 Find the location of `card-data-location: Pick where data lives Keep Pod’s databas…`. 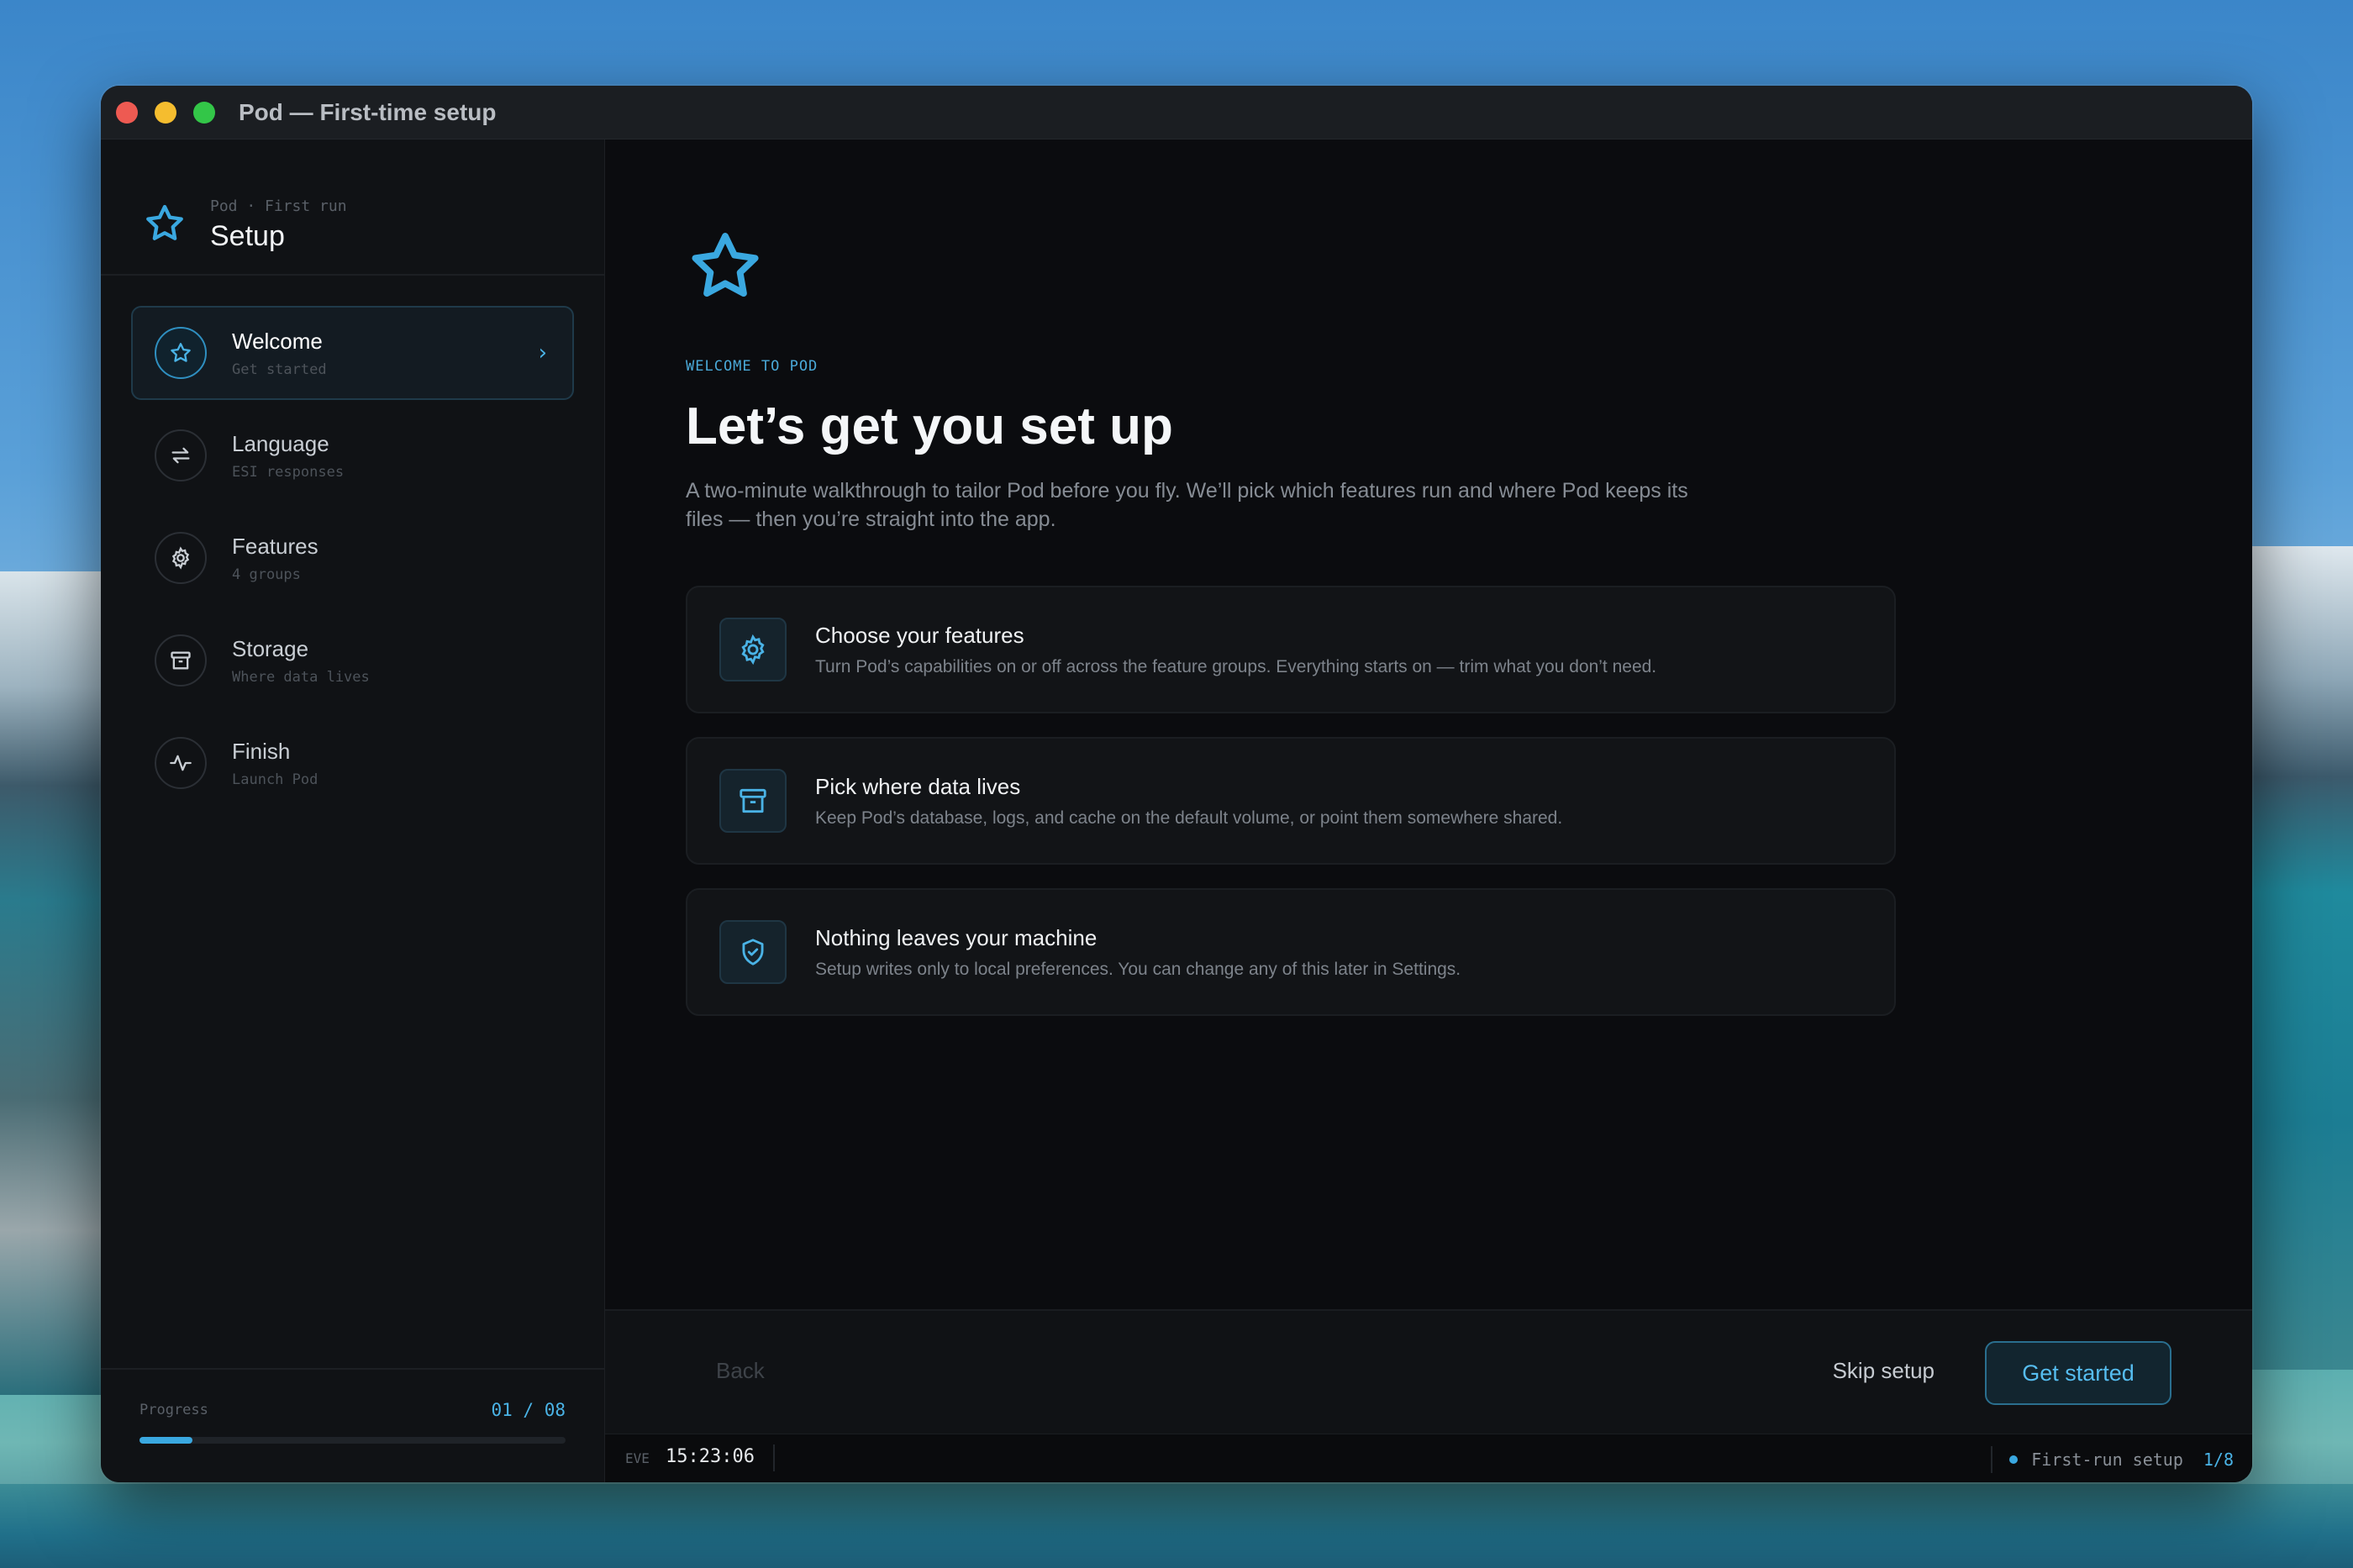

card-data-location: Pick where data lives Keep Pod’s databas… is located at coordinates (1291, 801).